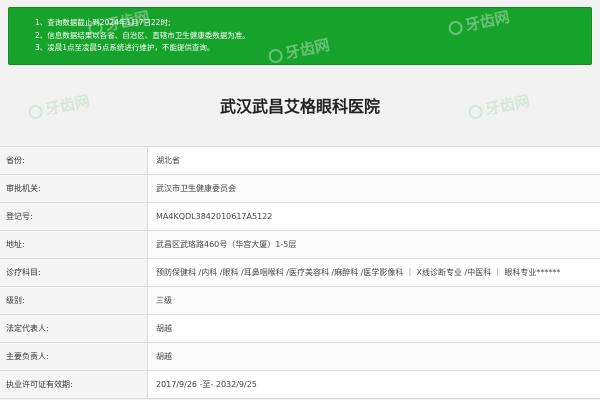 This screenshot has width=600, height=400. Describe the element at coordinates (125, 47) in the screenshot. I see `notice-line: 3、凌晨1点至凌晨5点系统进行维护，不能提供查询。` at that location.